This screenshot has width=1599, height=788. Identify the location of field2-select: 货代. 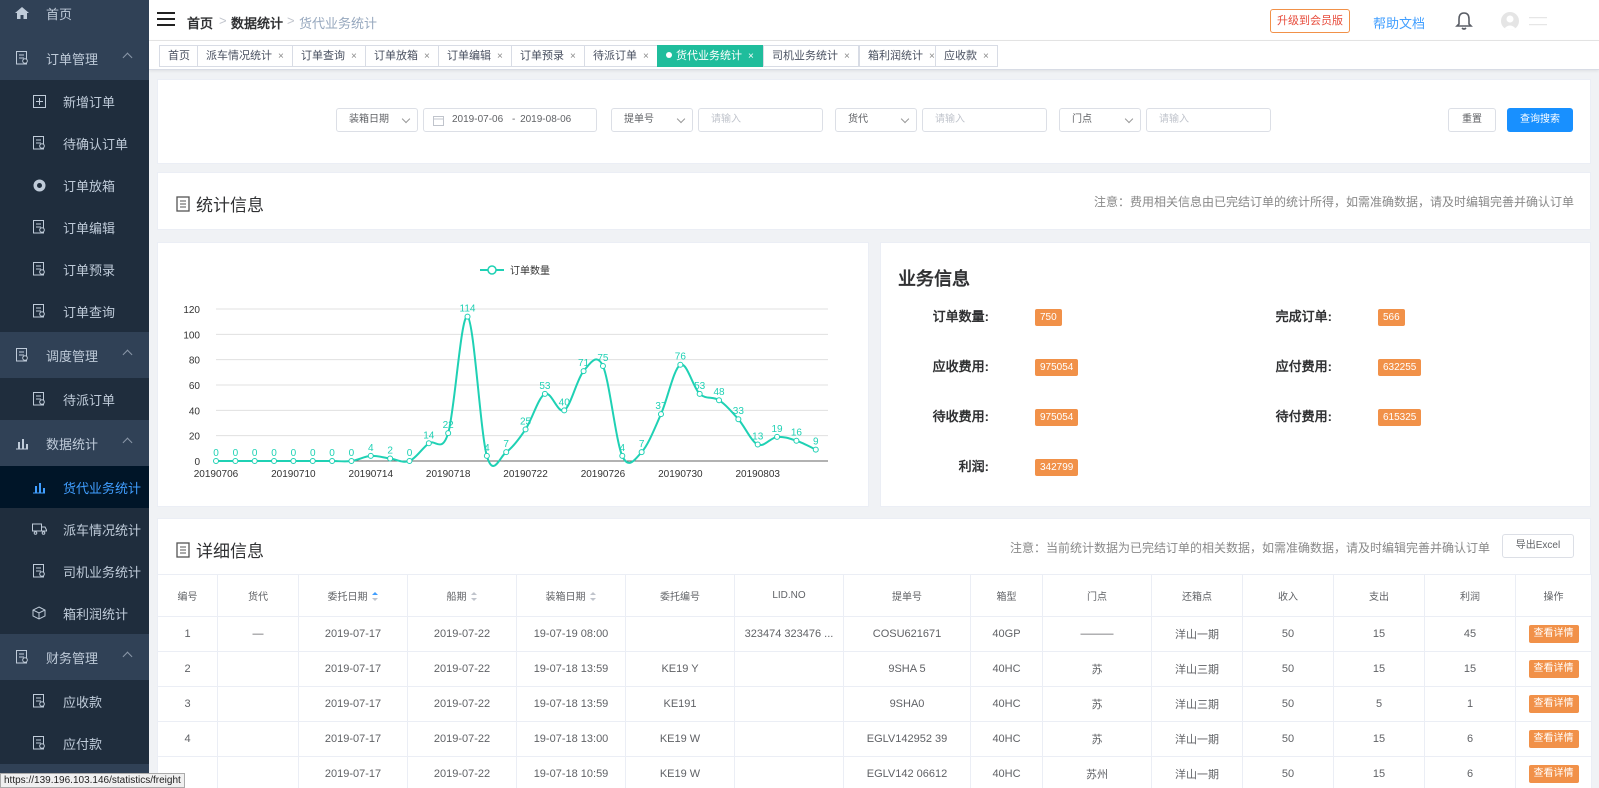
(876, 120).